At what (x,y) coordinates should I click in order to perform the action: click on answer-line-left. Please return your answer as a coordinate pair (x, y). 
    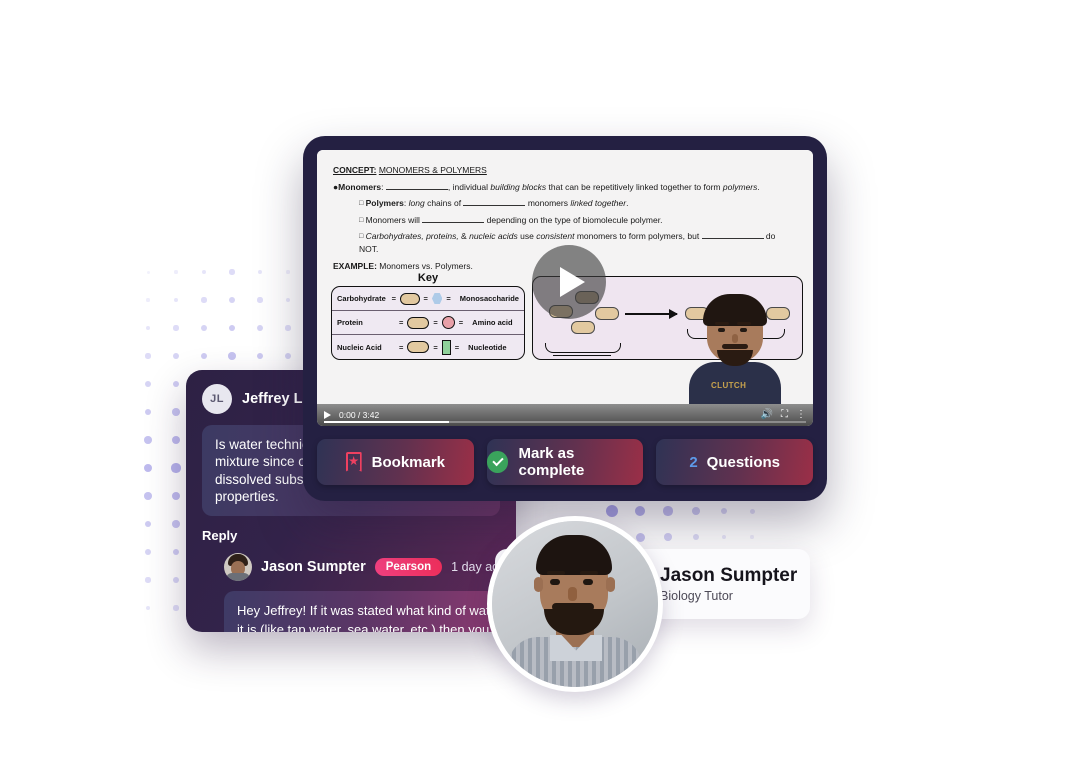
    Looking at the image, I should click on (582, 355).